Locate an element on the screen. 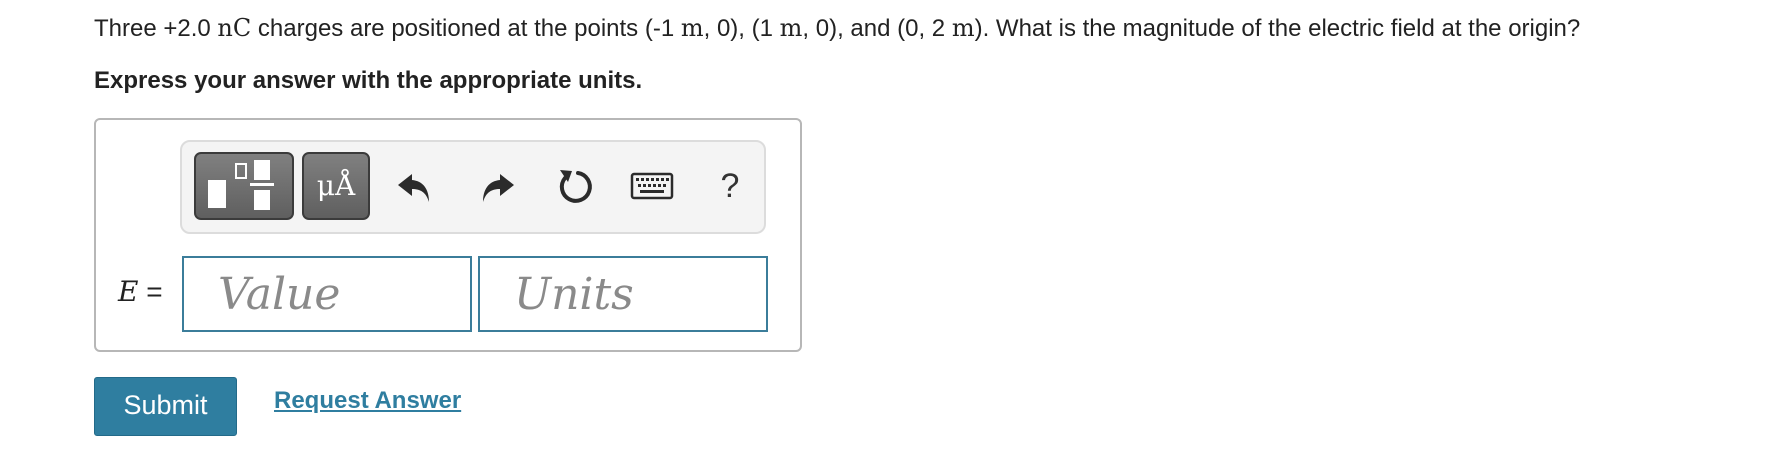 Image resolution: width=1775 pixels, height=449 pixels. templates-icon is located at coordinates (241, 185).